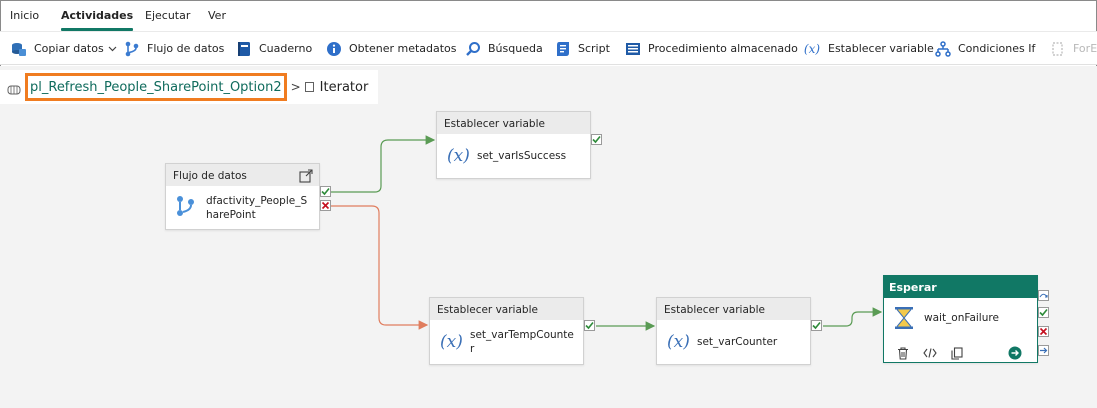 The height and width of the screenshot is (408, 1097). Describe the element at coordinates (167, 15) in the screenshot. I see `tab-ejecutar: Ejecutar` at that location.